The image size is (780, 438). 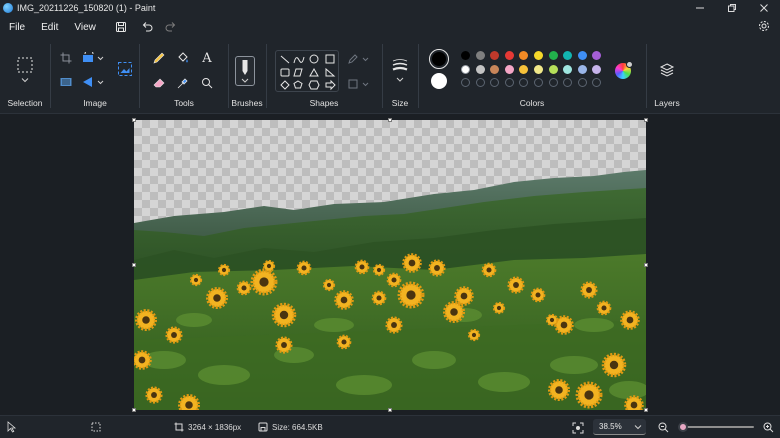 What do you see at coordinates (646, 265) in the screenshot?
I see `resize-handle-right` at bounding box center [646, 265].